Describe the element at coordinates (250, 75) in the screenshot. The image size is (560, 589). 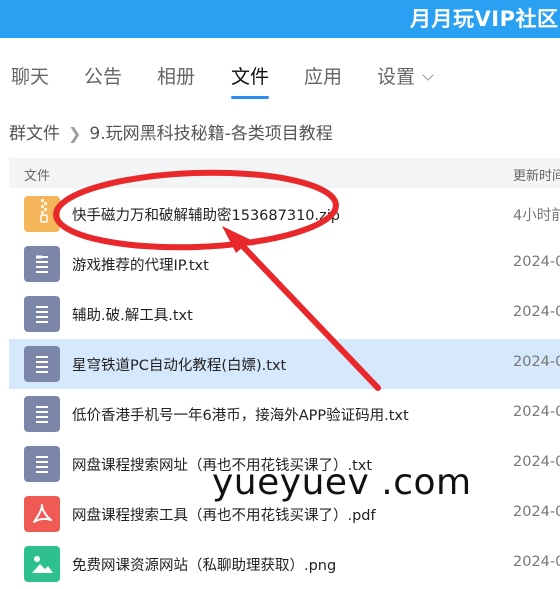
I see `tab-files: 文件` at that location.